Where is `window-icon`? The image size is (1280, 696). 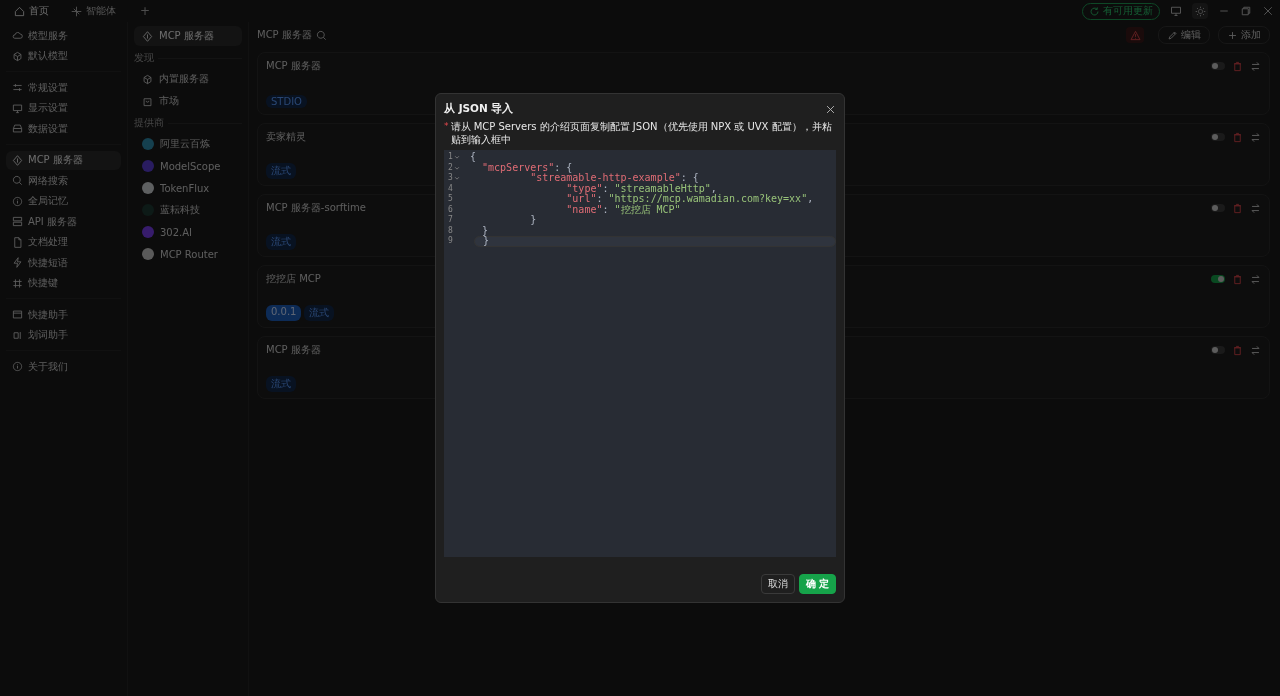 window-icon is located at coordinates (17, 315).